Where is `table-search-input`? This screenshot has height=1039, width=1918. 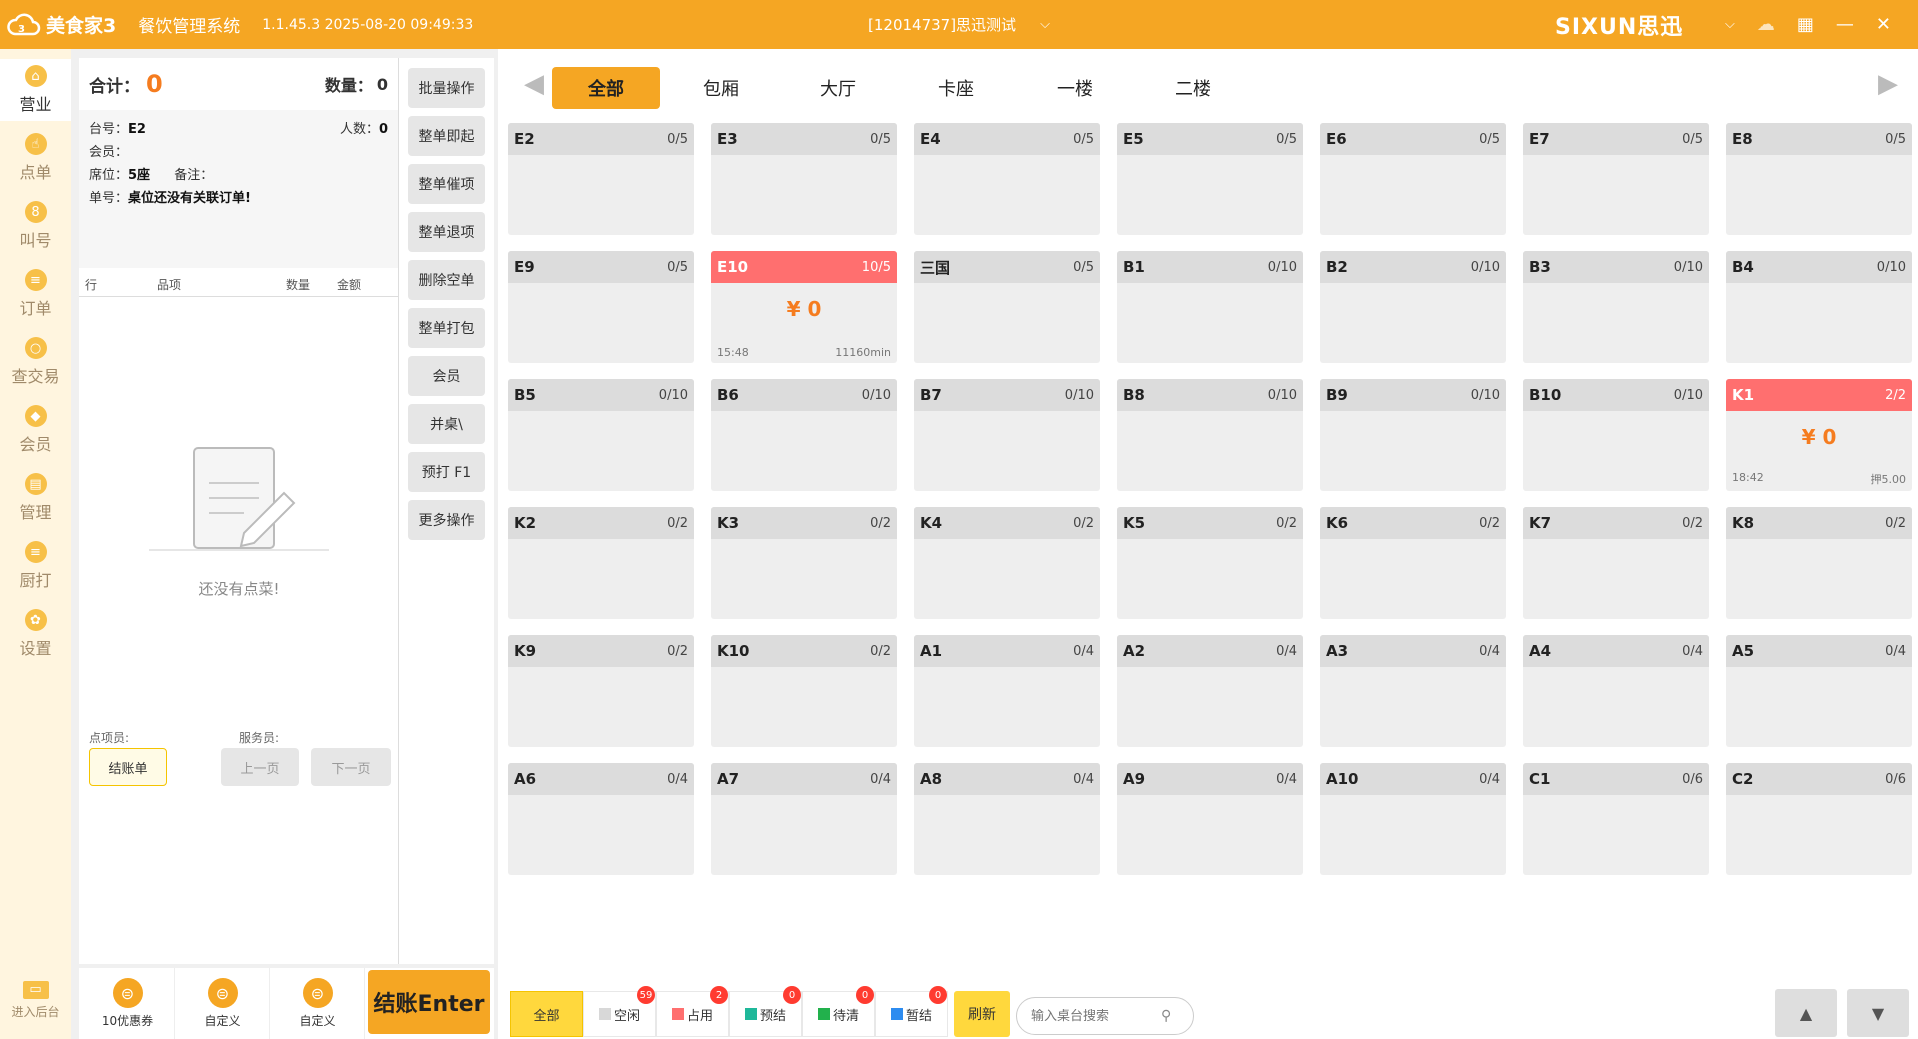 table-search-input is located at coordinates (1096, 1016).